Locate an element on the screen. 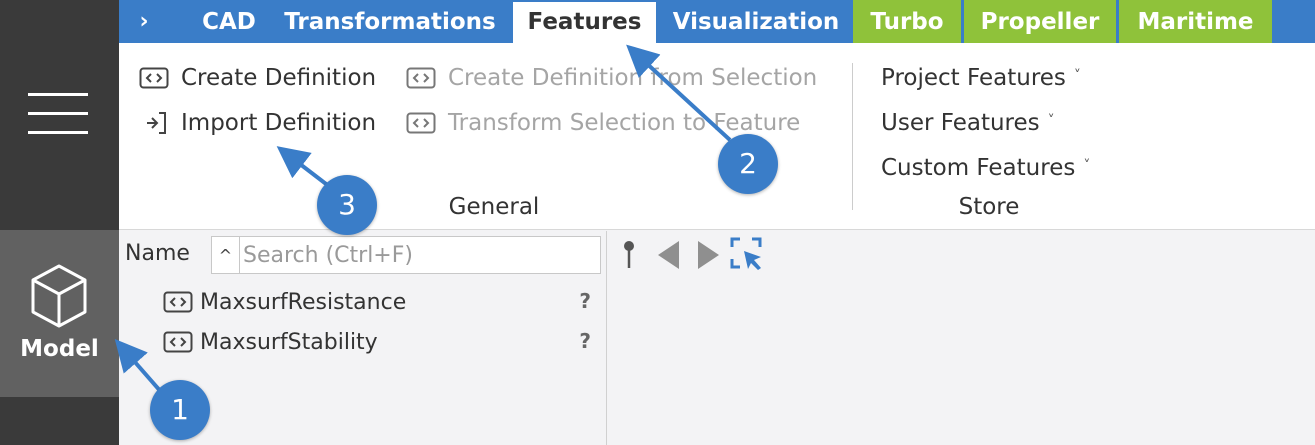 This screenshot has width=1315, height=445. callout-badge-2: 2 is located at coordinates (748, 164).